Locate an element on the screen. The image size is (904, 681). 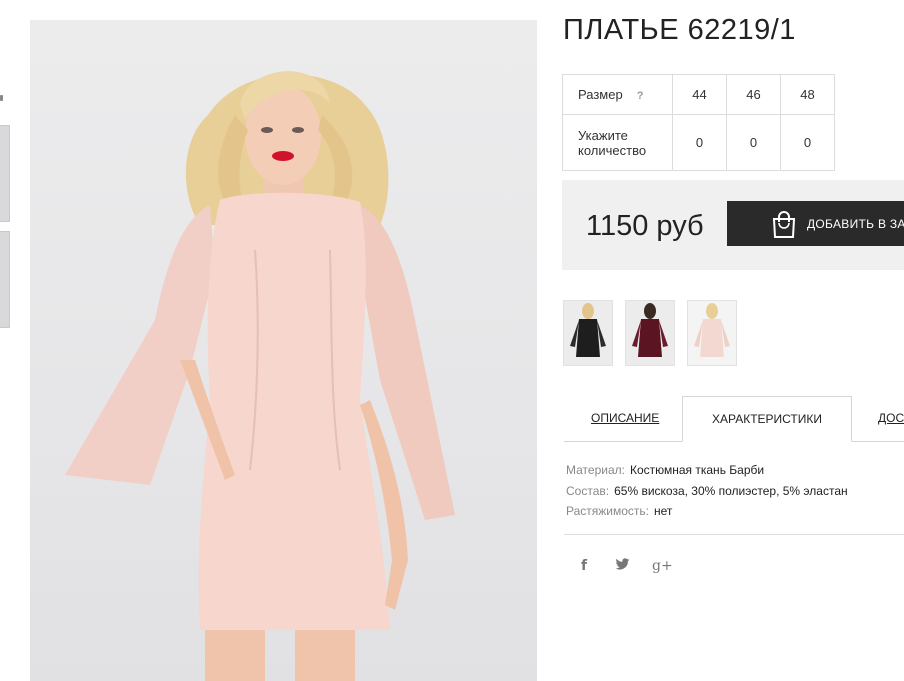
size-quantity-table: Размер? 44 46 48 Укажите количество is located at coordinates (698, 122).